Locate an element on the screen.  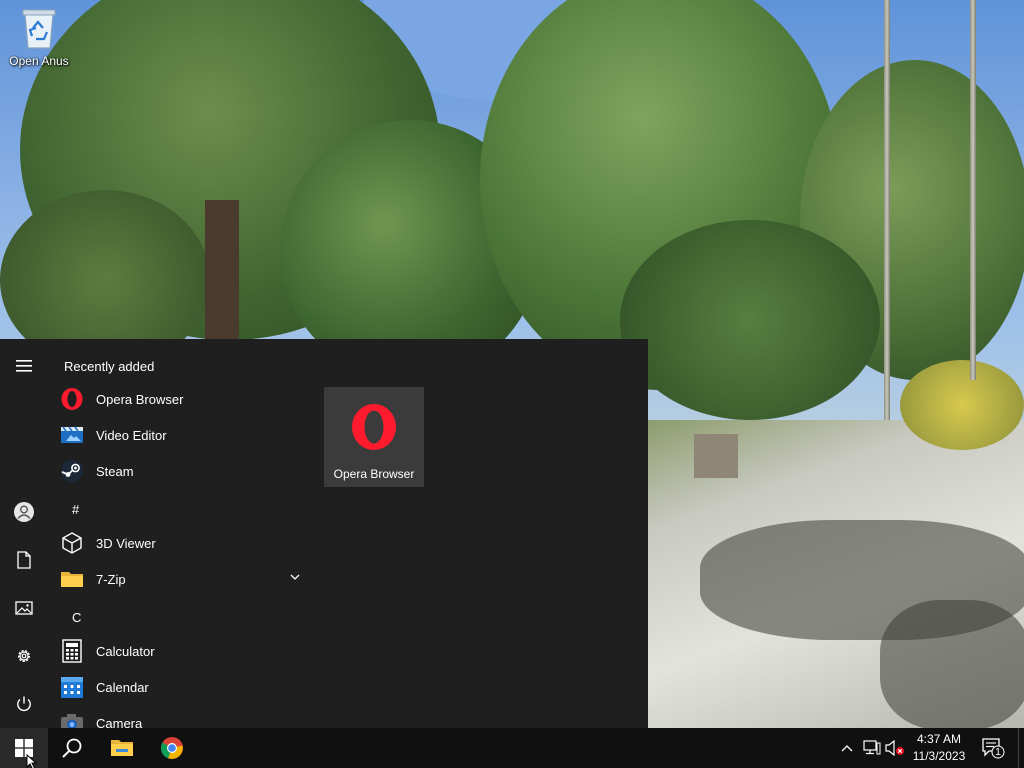
volume-control is located at coordinates (895, 748).